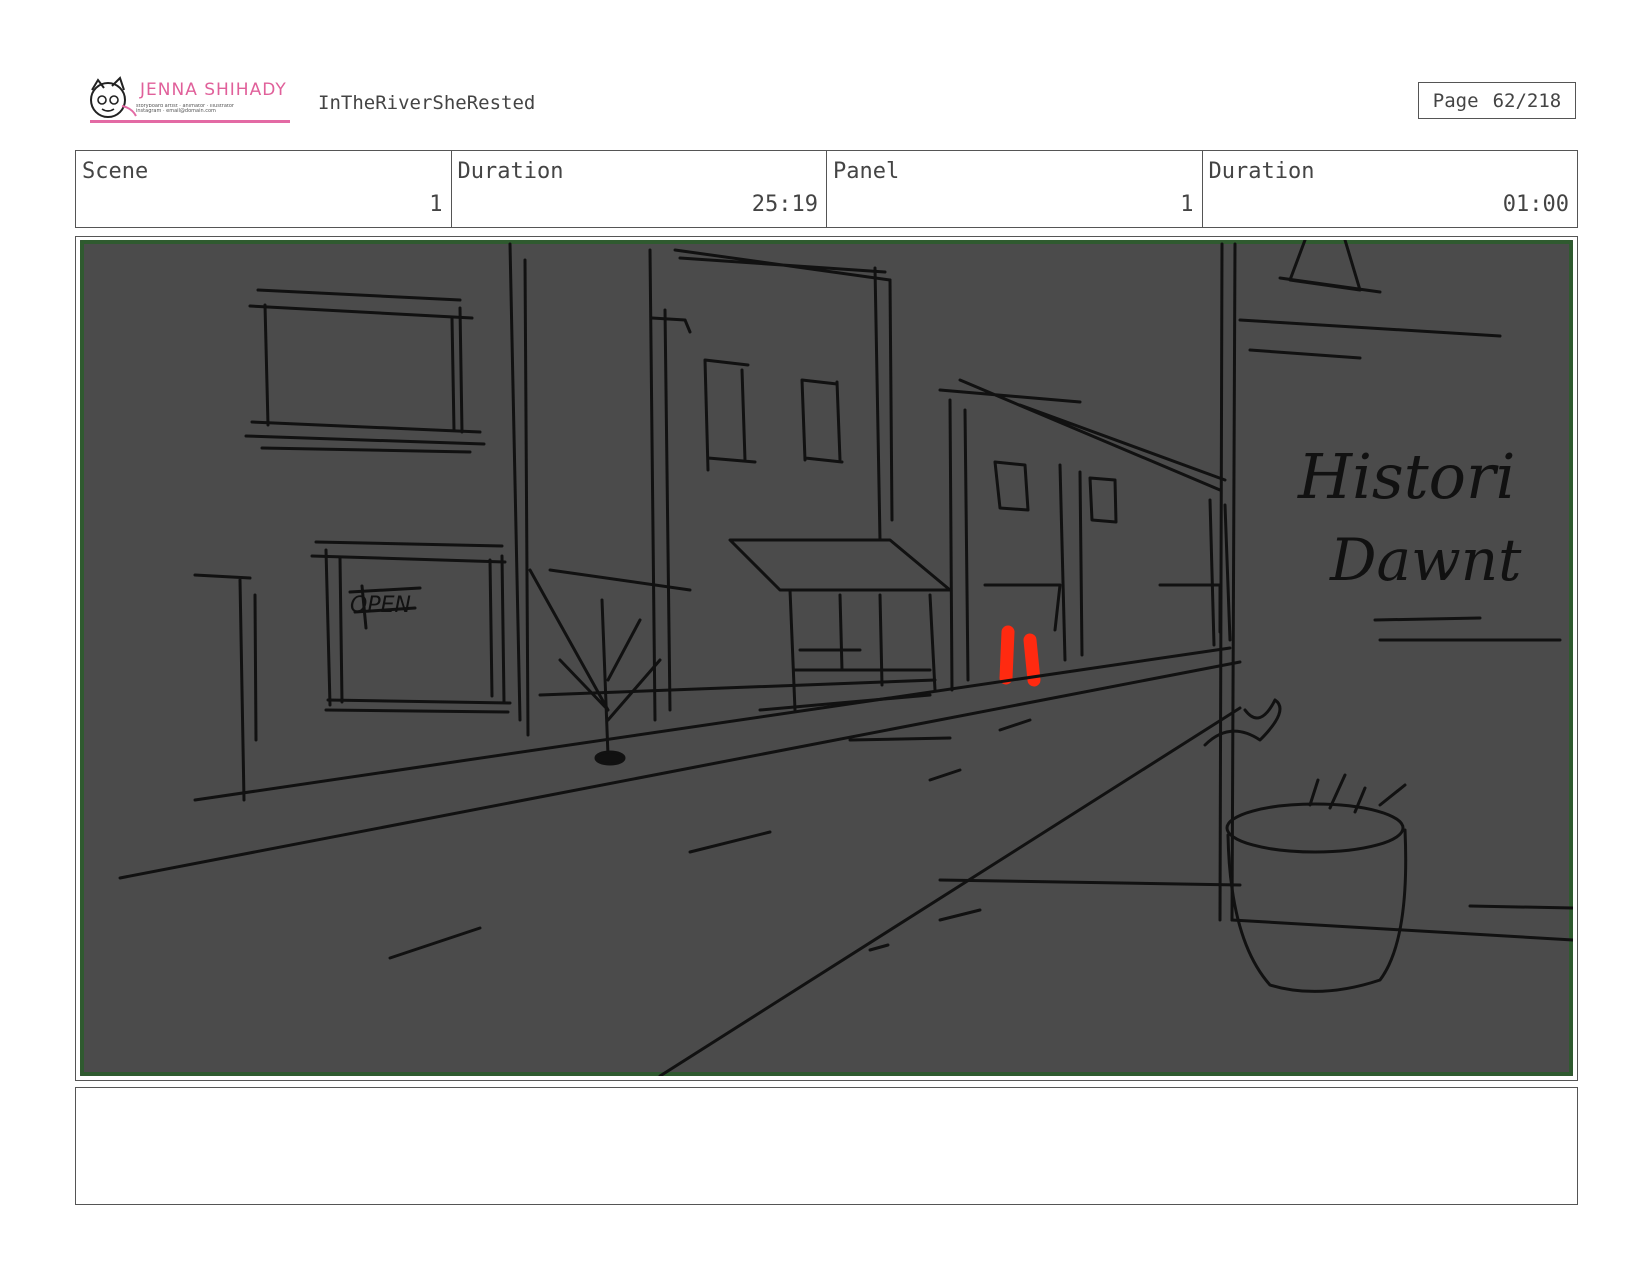 The image size is (1650, 1275). Describe the element at coordinates (436, 204) in the screenshot. I see `scene-number: 1` at that location.